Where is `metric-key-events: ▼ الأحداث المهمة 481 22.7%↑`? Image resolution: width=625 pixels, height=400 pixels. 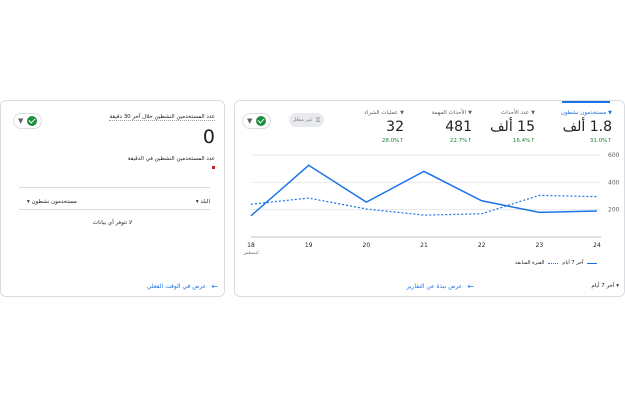
metric-key-events: ▼ الأحداث المهمة 481 22.7%↑ is located at coordinates (452, 127).